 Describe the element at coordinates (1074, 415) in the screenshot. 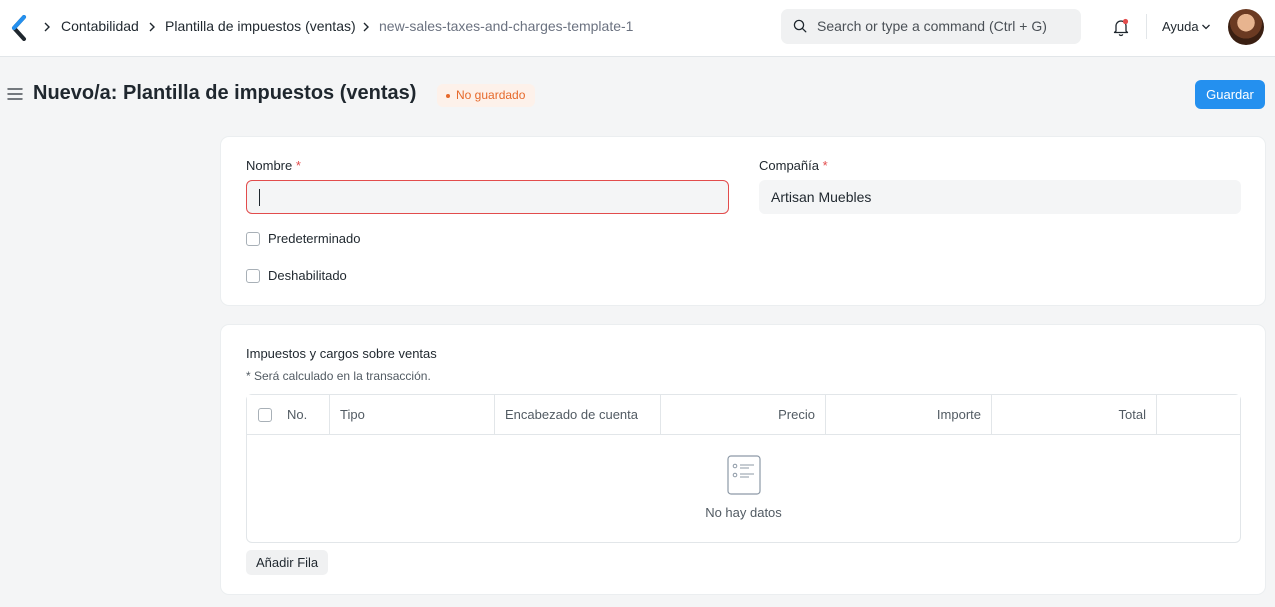

I see `column-total: Total` at that location.